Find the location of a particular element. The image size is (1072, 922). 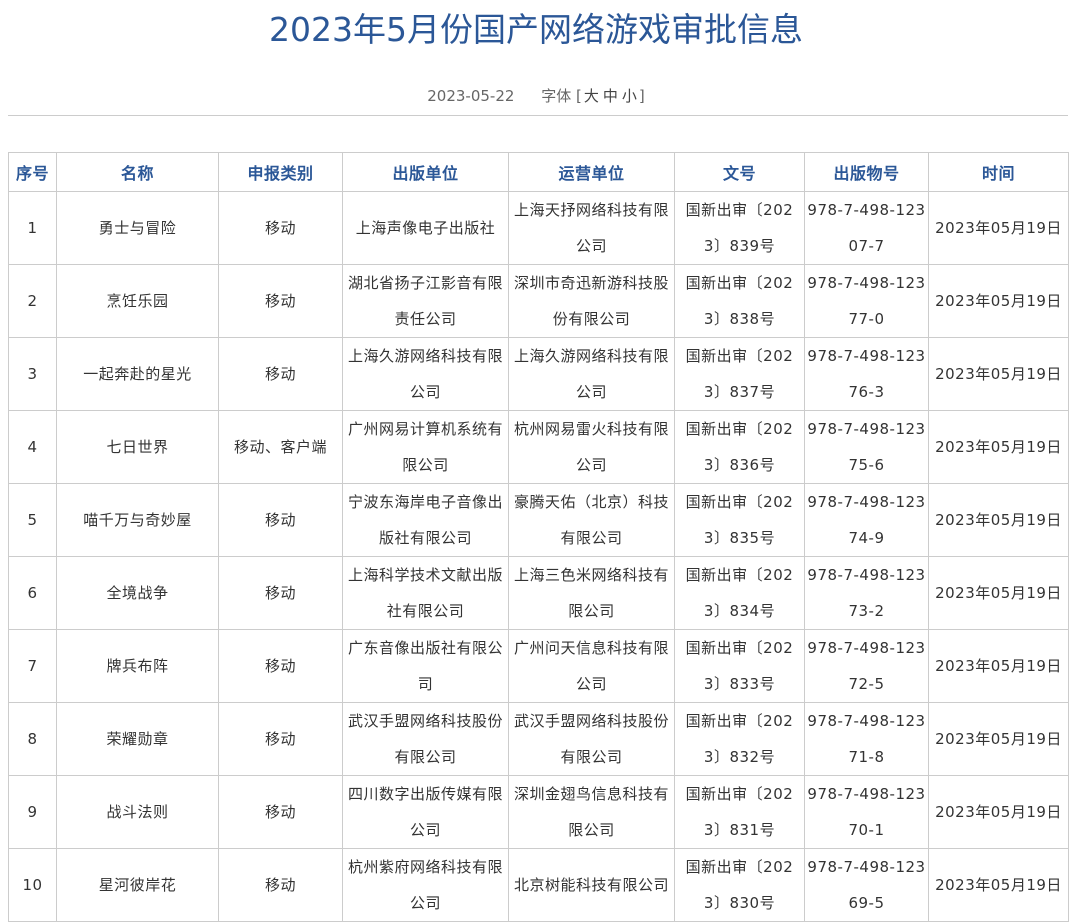

cell-approval: 国新出审〔2023〕837号 is located at coordinates (739, 374).